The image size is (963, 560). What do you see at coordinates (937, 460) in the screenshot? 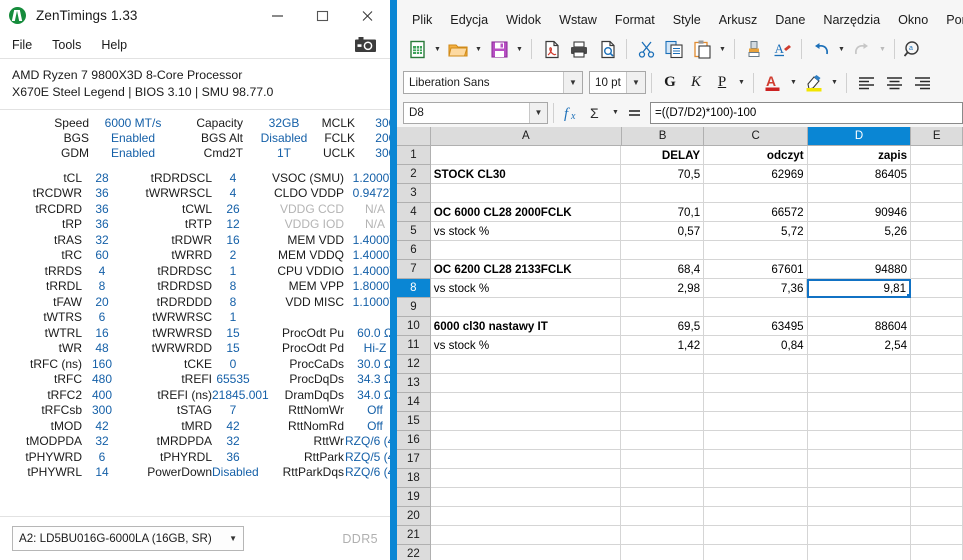
I see `cell-E17` at bounding box center [937, 460].